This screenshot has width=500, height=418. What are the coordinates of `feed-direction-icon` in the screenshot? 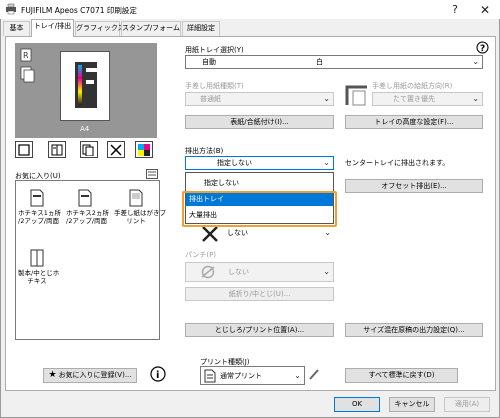 It's located at (356, 95).